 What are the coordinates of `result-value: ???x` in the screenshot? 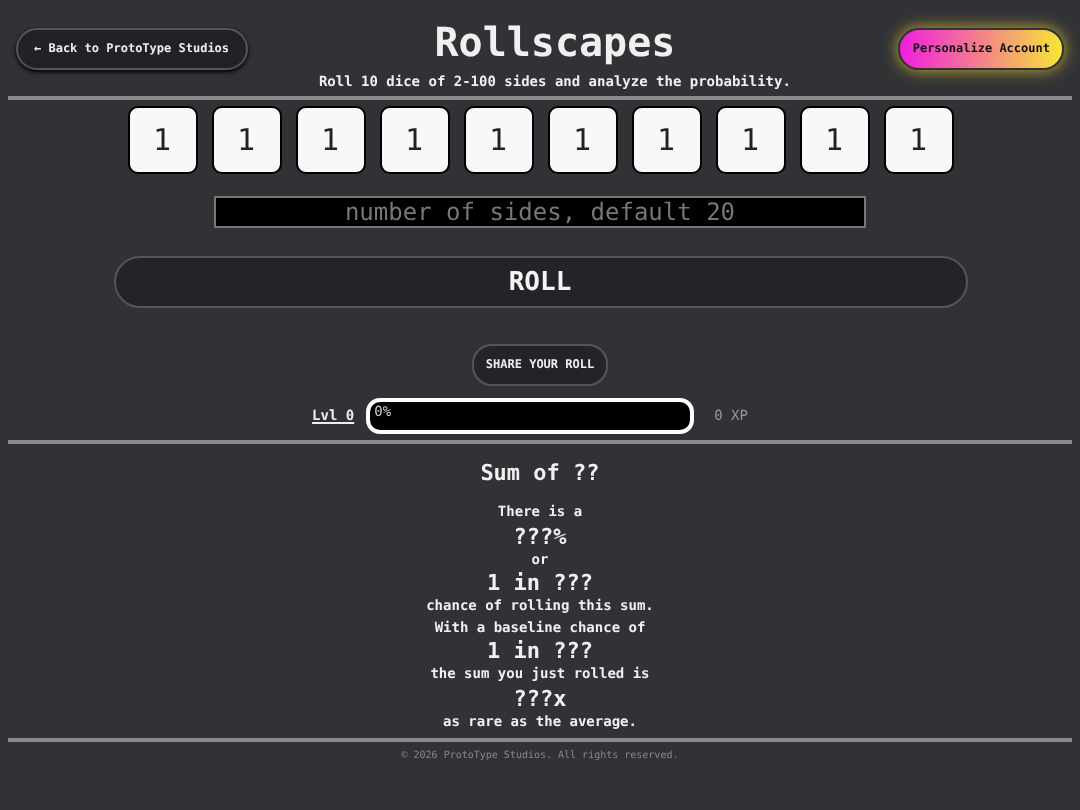 It's located at (540, 698).